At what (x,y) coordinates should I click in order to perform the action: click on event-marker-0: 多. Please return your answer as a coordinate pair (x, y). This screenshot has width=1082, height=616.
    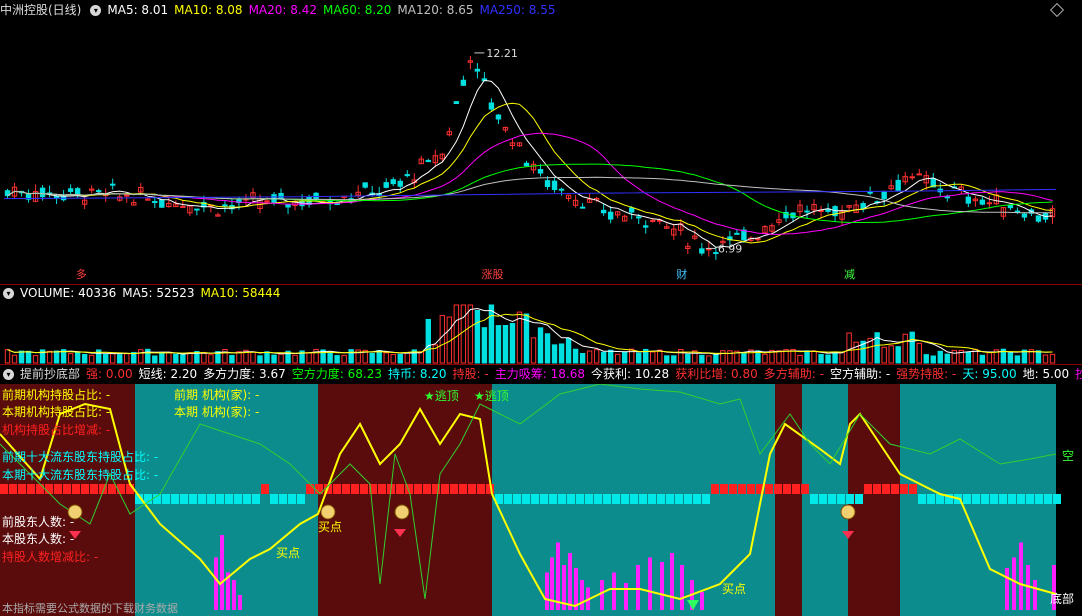
    Looking at the image, I should click on (81, 274).